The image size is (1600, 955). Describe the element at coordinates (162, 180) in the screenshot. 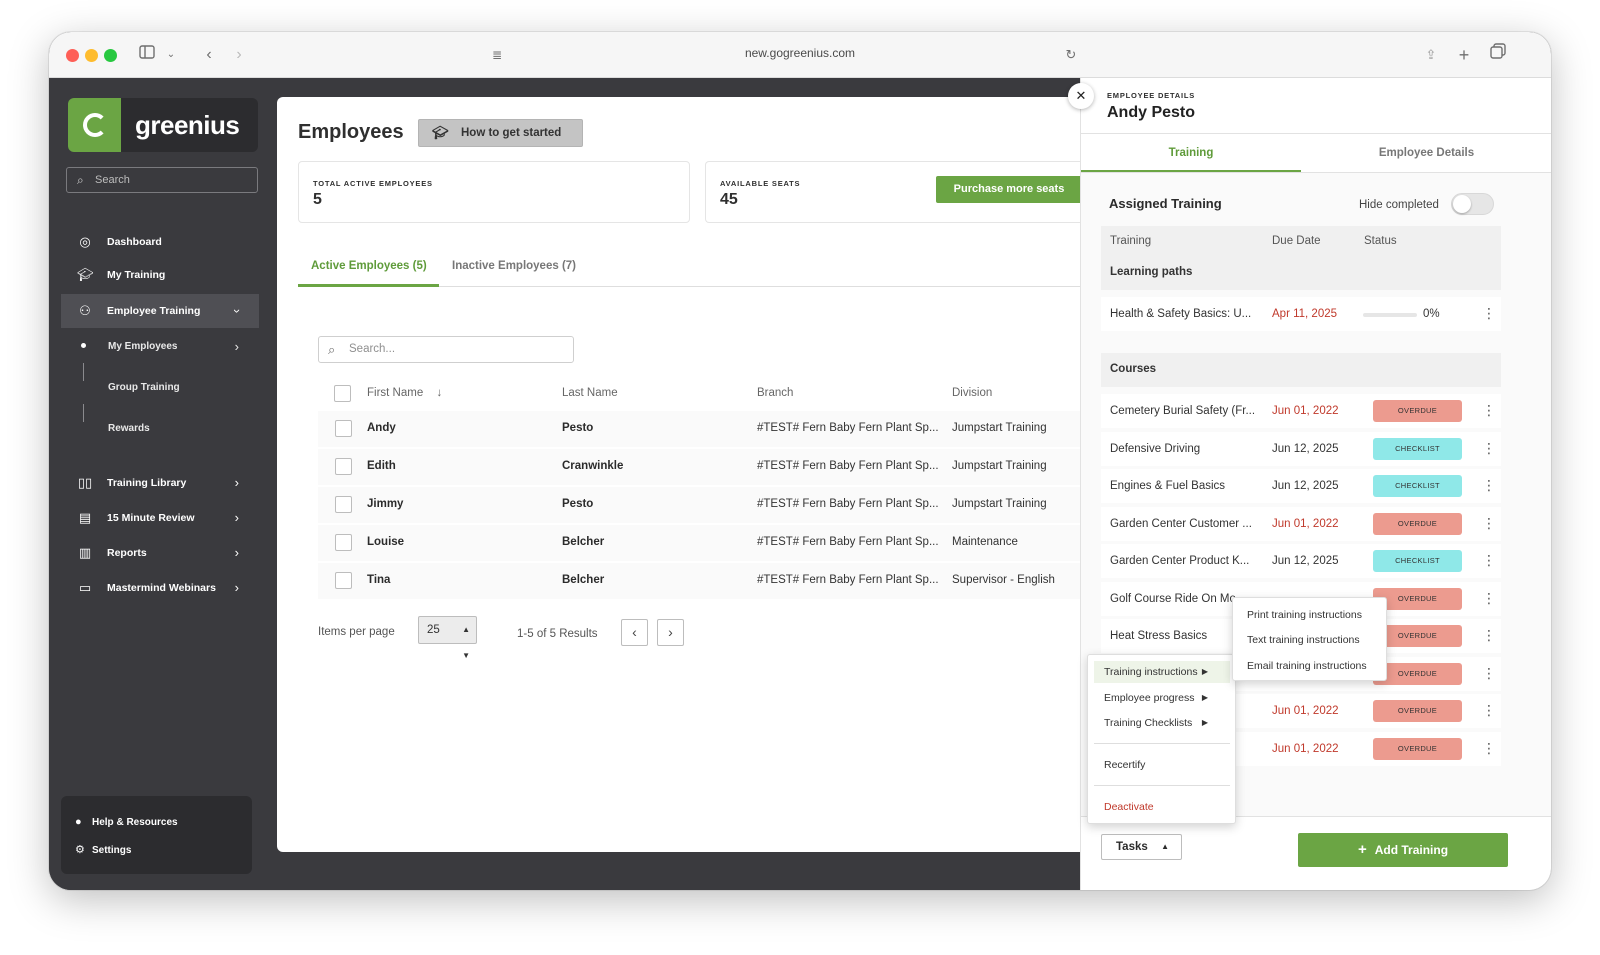

I see `sidebar-search-input: ⌕ Search` at that location.